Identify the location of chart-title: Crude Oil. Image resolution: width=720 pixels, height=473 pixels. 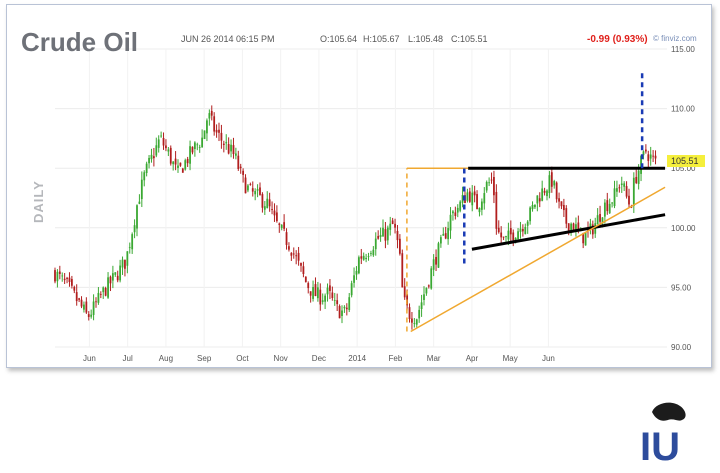
(79, 42).